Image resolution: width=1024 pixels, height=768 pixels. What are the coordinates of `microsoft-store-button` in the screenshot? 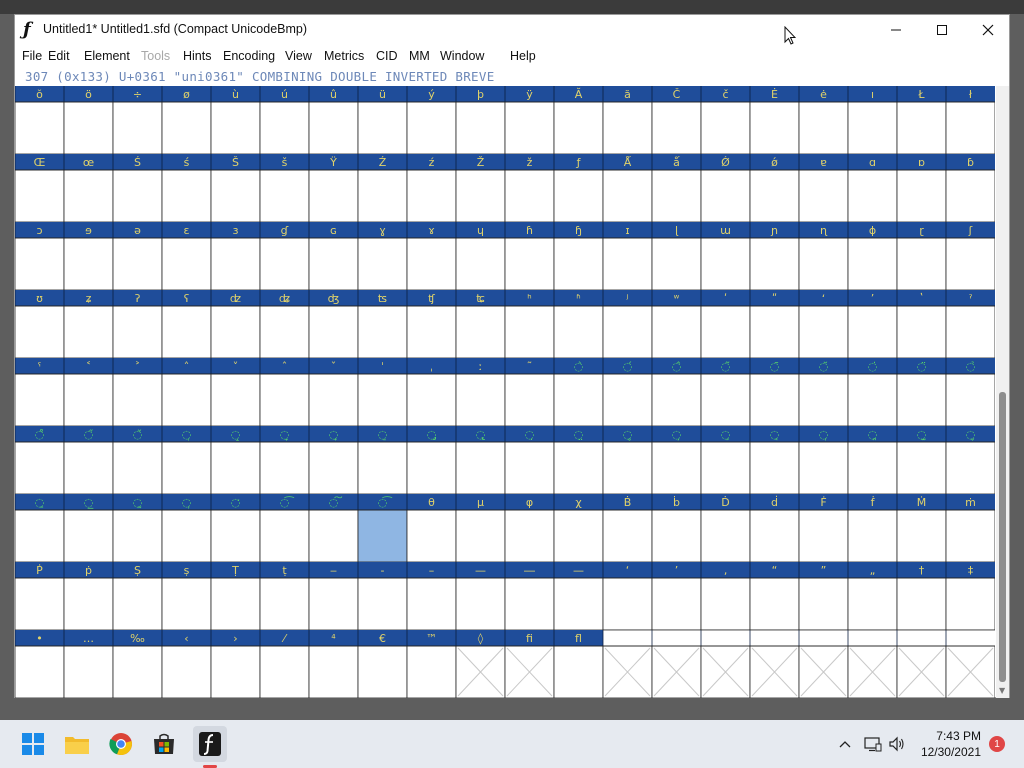 It's located at (164, 744).